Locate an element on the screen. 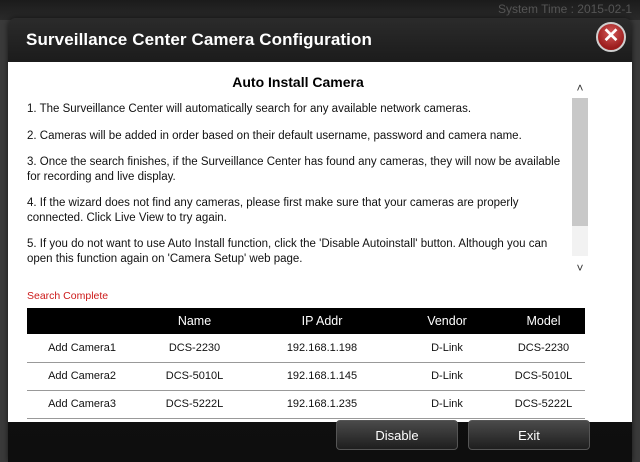 The width and height of the screenshot is (640, 462). header-model: Model is located at coordinates (543, 321).